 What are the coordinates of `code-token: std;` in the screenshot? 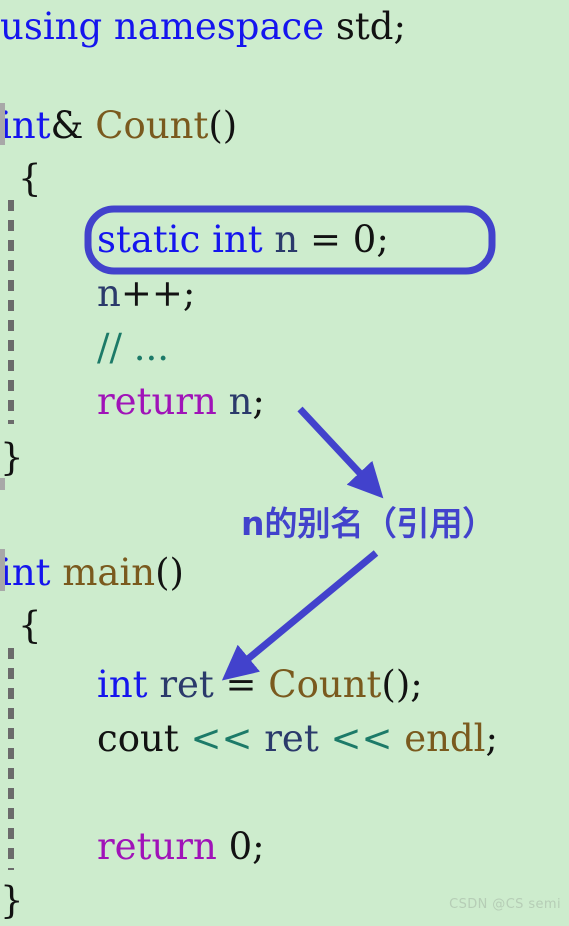 It's located at (370, 26).